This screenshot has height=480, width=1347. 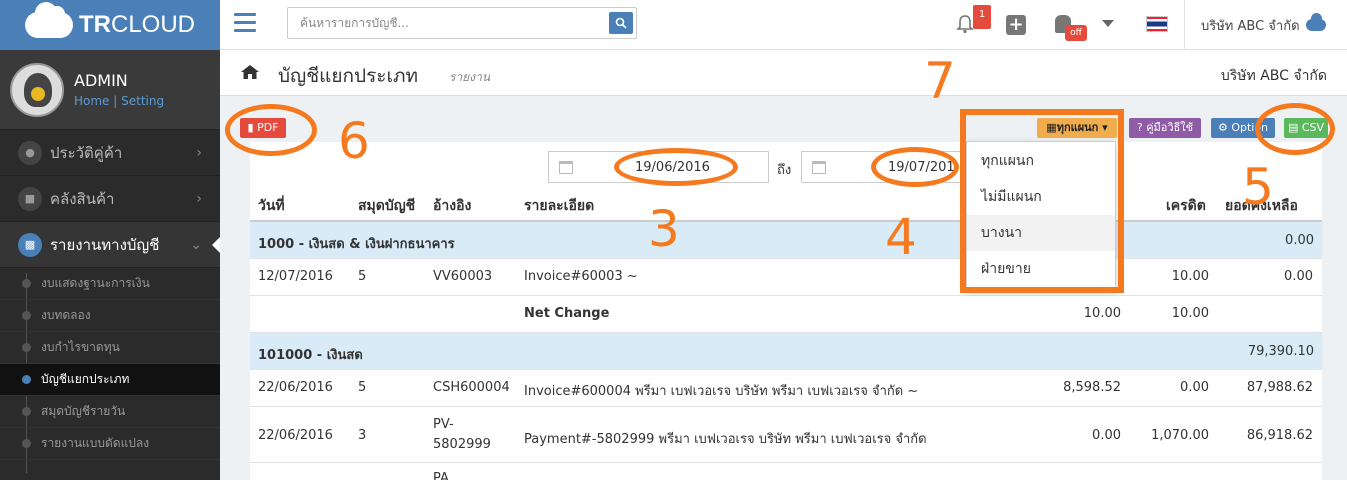 I want to click on column-header-ref: อ้างอิง, so click(x=452, y=206).